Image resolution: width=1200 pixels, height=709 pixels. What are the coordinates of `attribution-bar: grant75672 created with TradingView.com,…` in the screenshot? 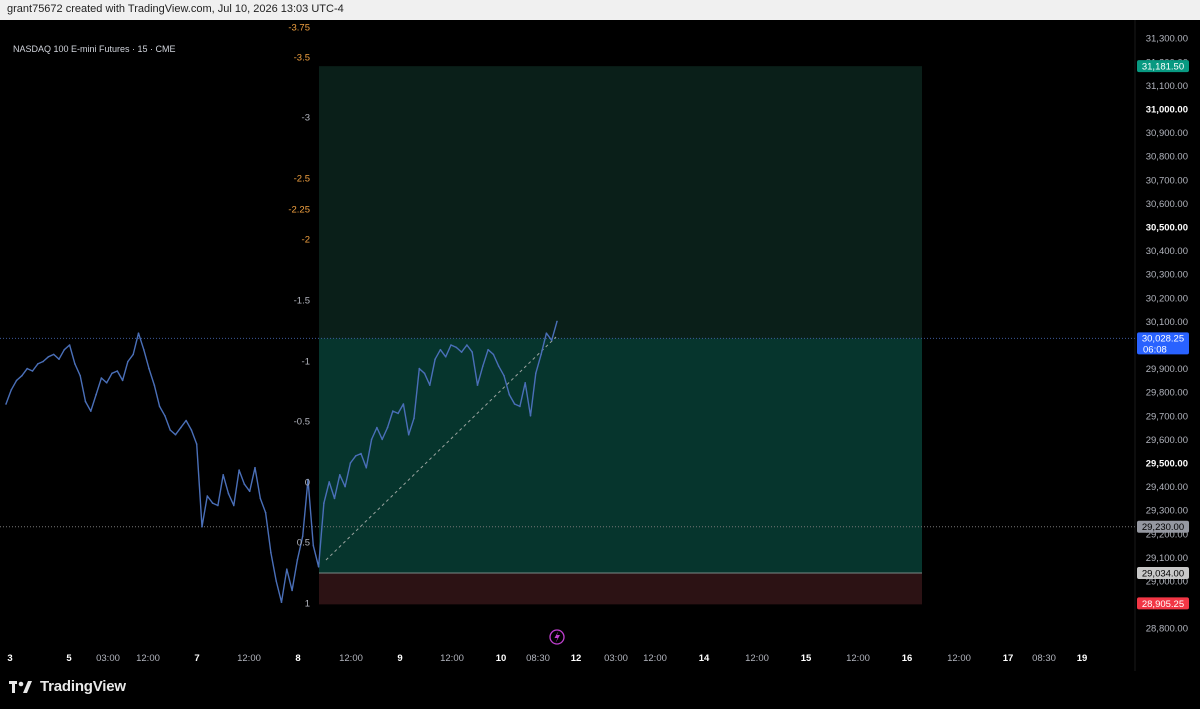 It's located at (600, 10).